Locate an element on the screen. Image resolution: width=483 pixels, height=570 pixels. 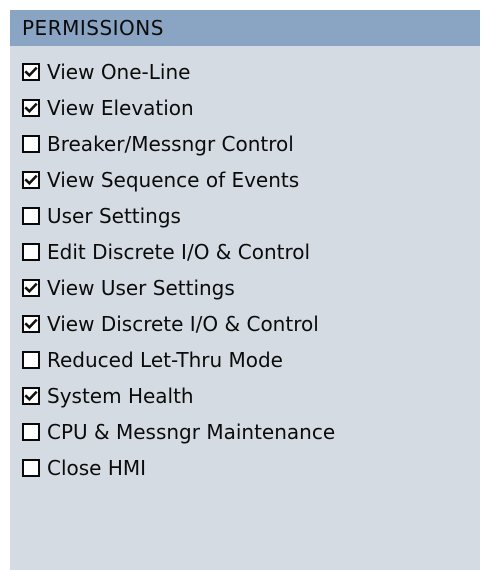
permission-item-view-discrete-io-control: View Discrete I/O & Control is located at coordinates (245, 324).